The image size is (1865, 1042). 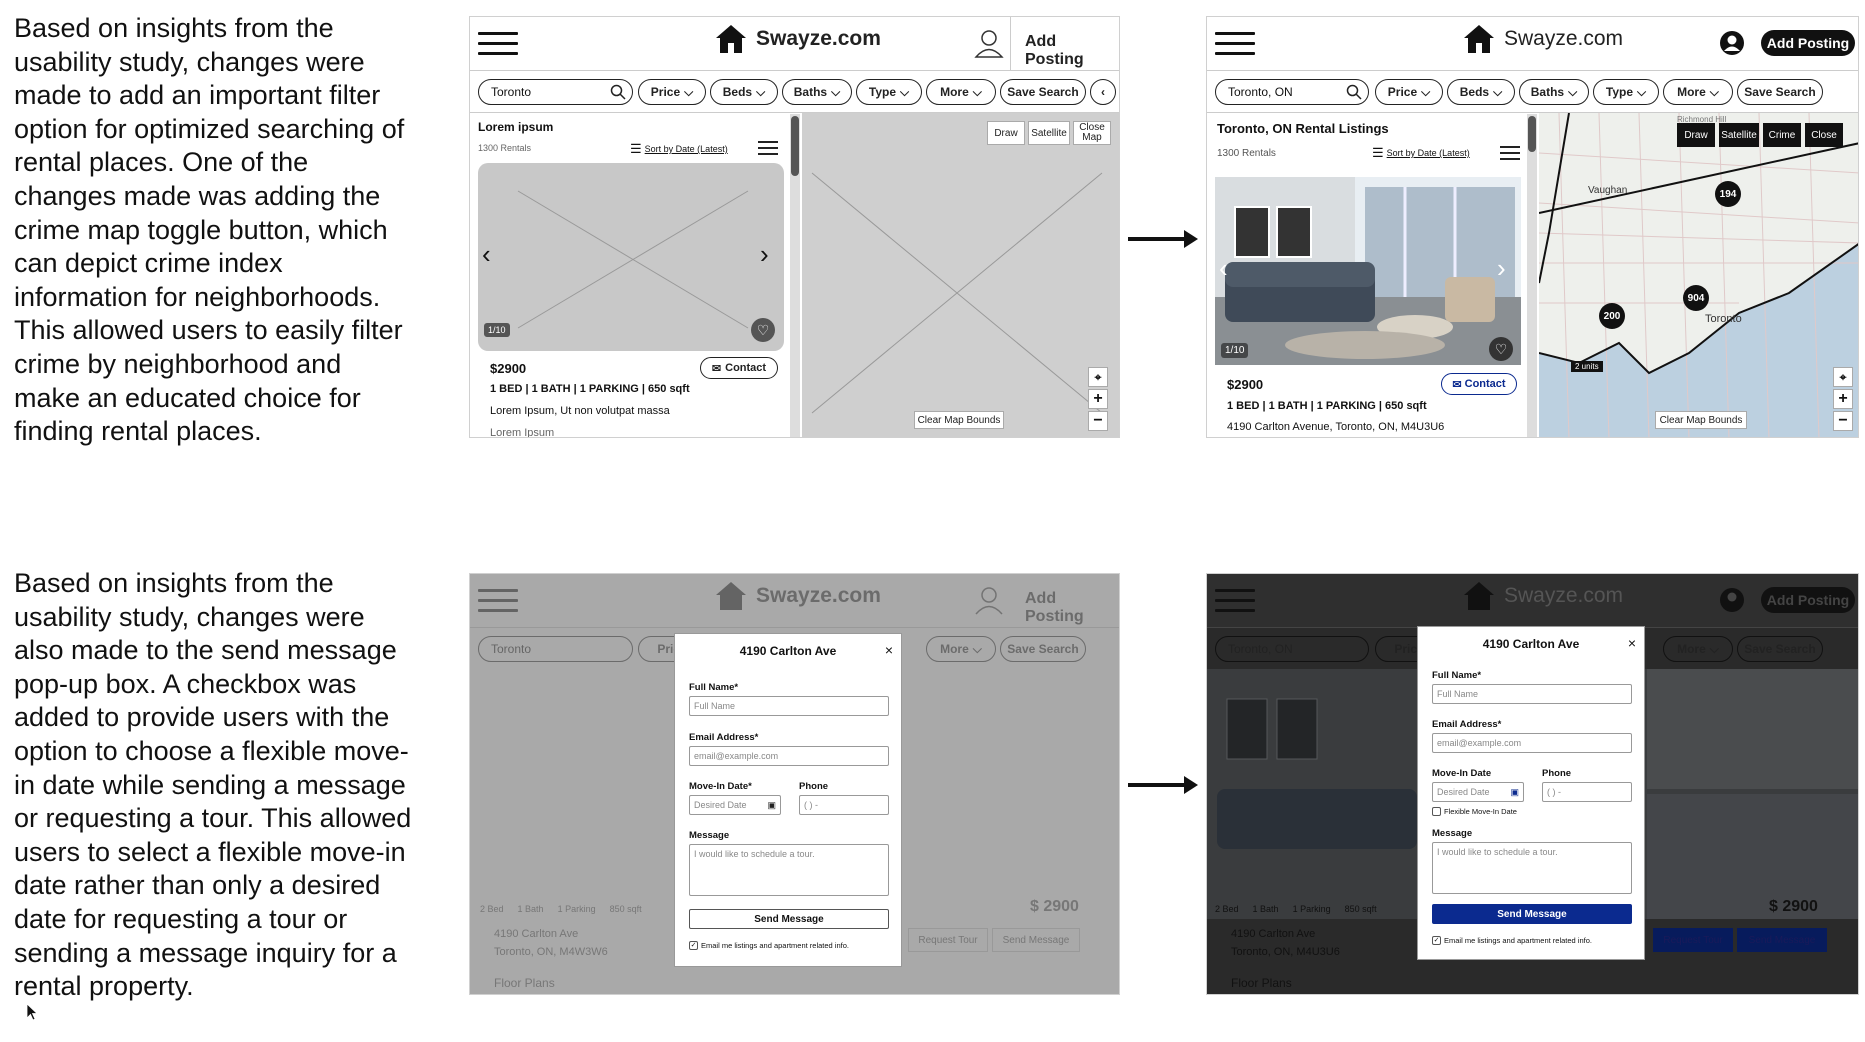 I want to click on description-line: date rather than only a desired, so click(x=197, y=885).